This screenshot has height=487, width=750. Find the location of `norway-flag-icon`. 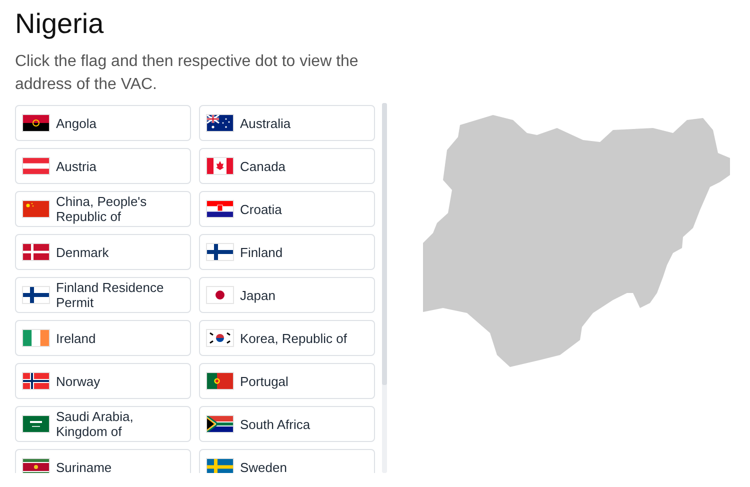

norway-flag-icon is located at coordinates (36, 381).